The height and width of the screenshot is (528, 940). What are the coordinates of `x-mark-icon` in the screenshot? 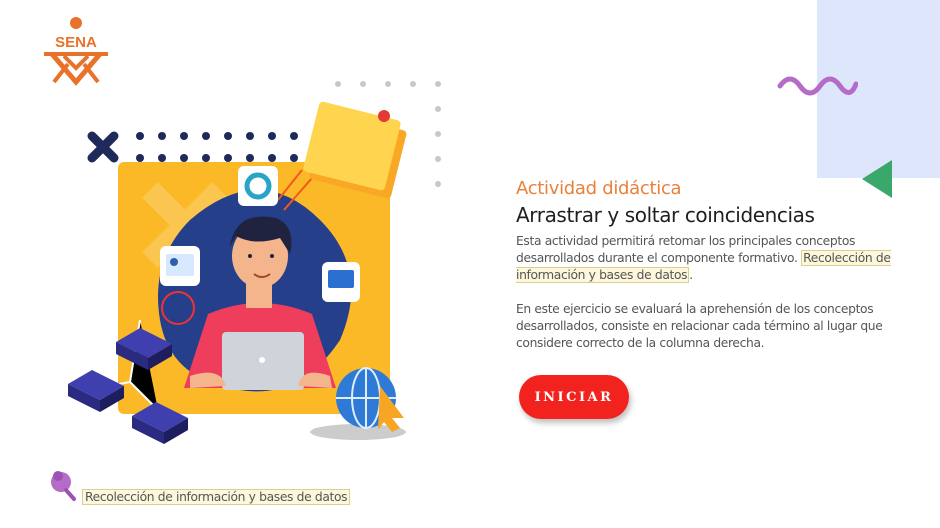 It's located at (103, 147).